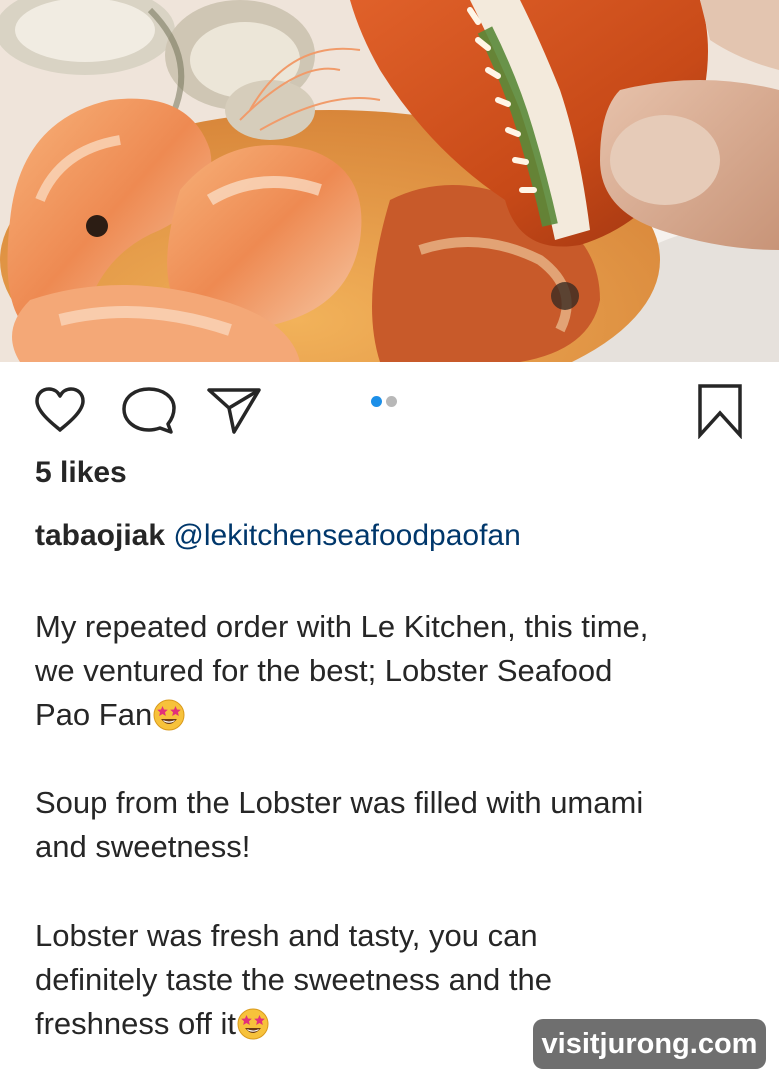 This screenshot has width=779, height=1080. I want to click on likes-count: 5 likes, so click(81, 473).